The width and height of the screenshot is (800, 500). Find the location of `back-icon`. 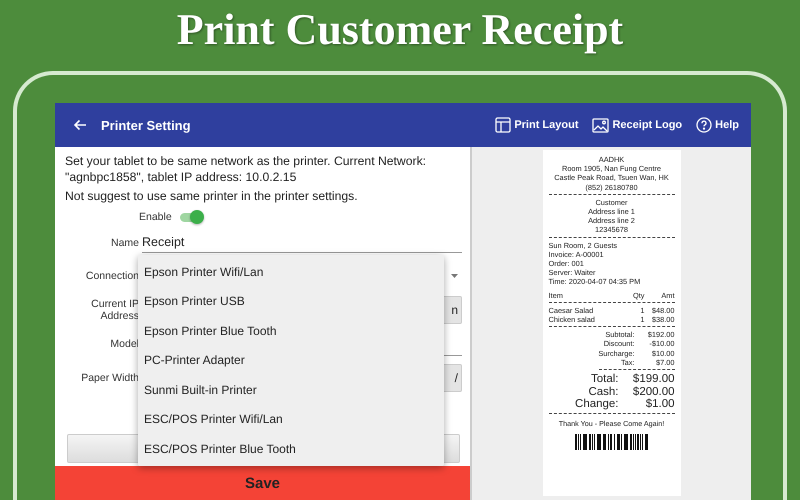

back-icon is located at coordinates (80, 125).